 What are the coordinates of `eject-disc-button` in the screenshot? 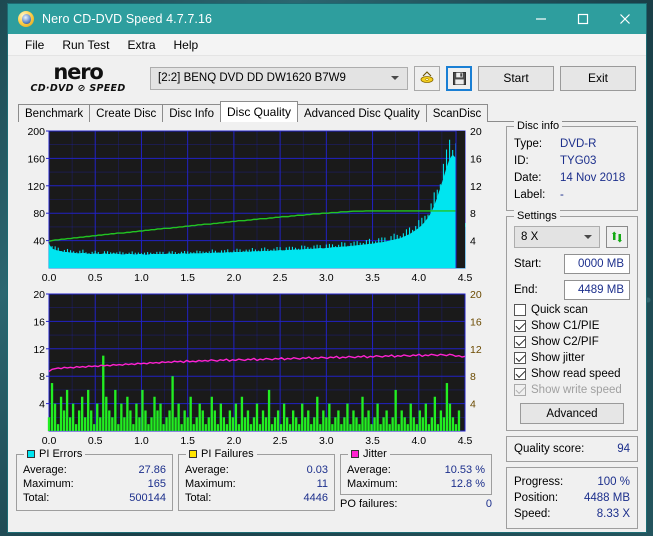 It's located at (427, 78).